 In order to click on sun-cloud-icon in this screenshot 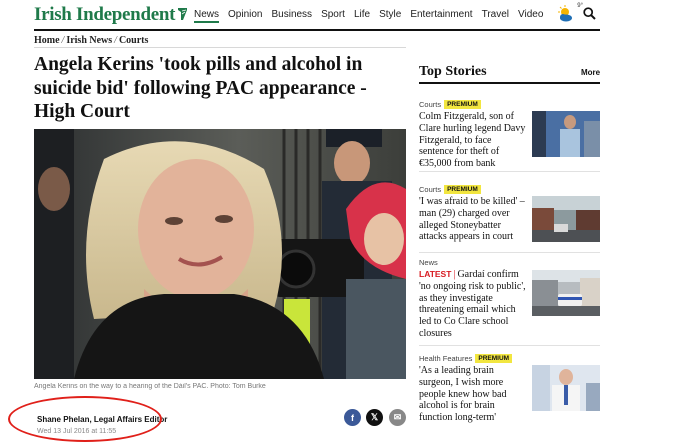, I will do `click(566, 14)`.